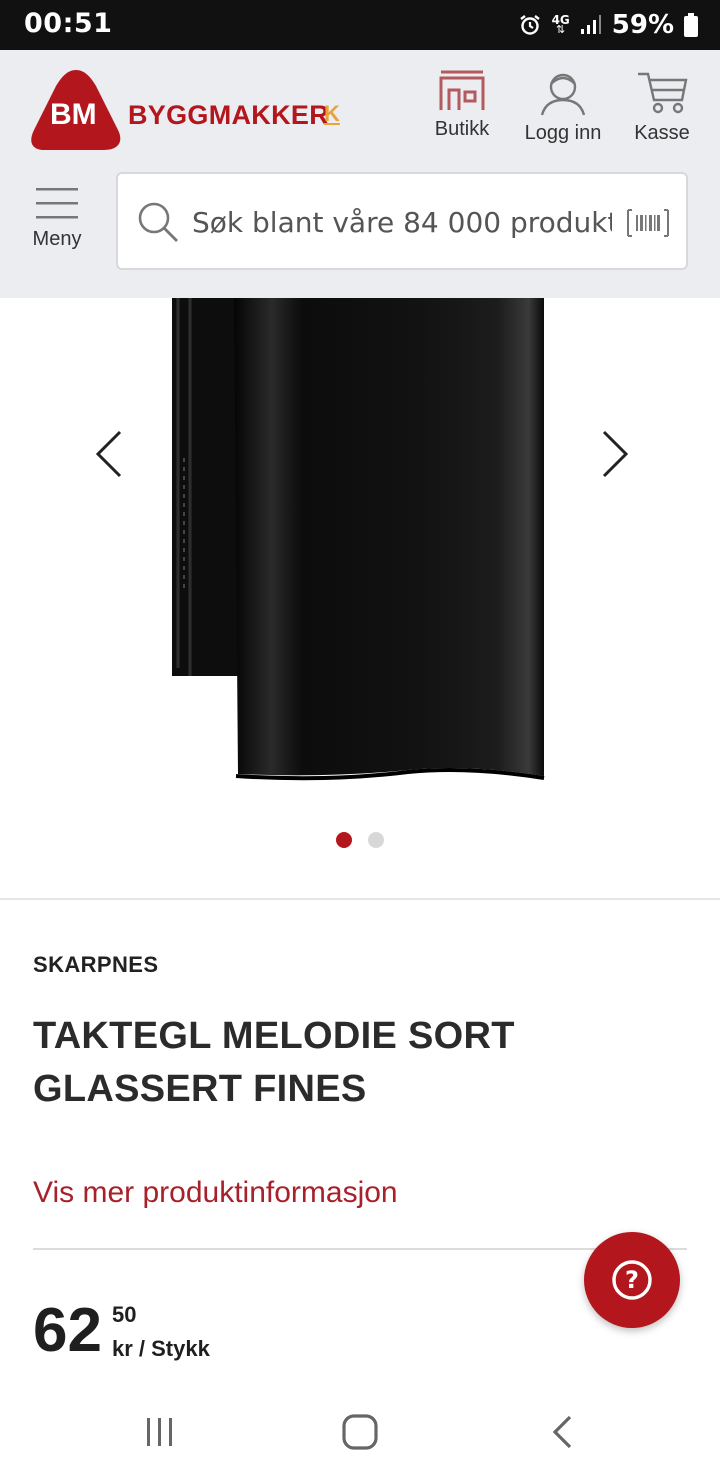 The image size is (720, 1480). Describe the element at coordinates (642, 25) in the screenshot. I see `battery-percent: 59%` at that location.